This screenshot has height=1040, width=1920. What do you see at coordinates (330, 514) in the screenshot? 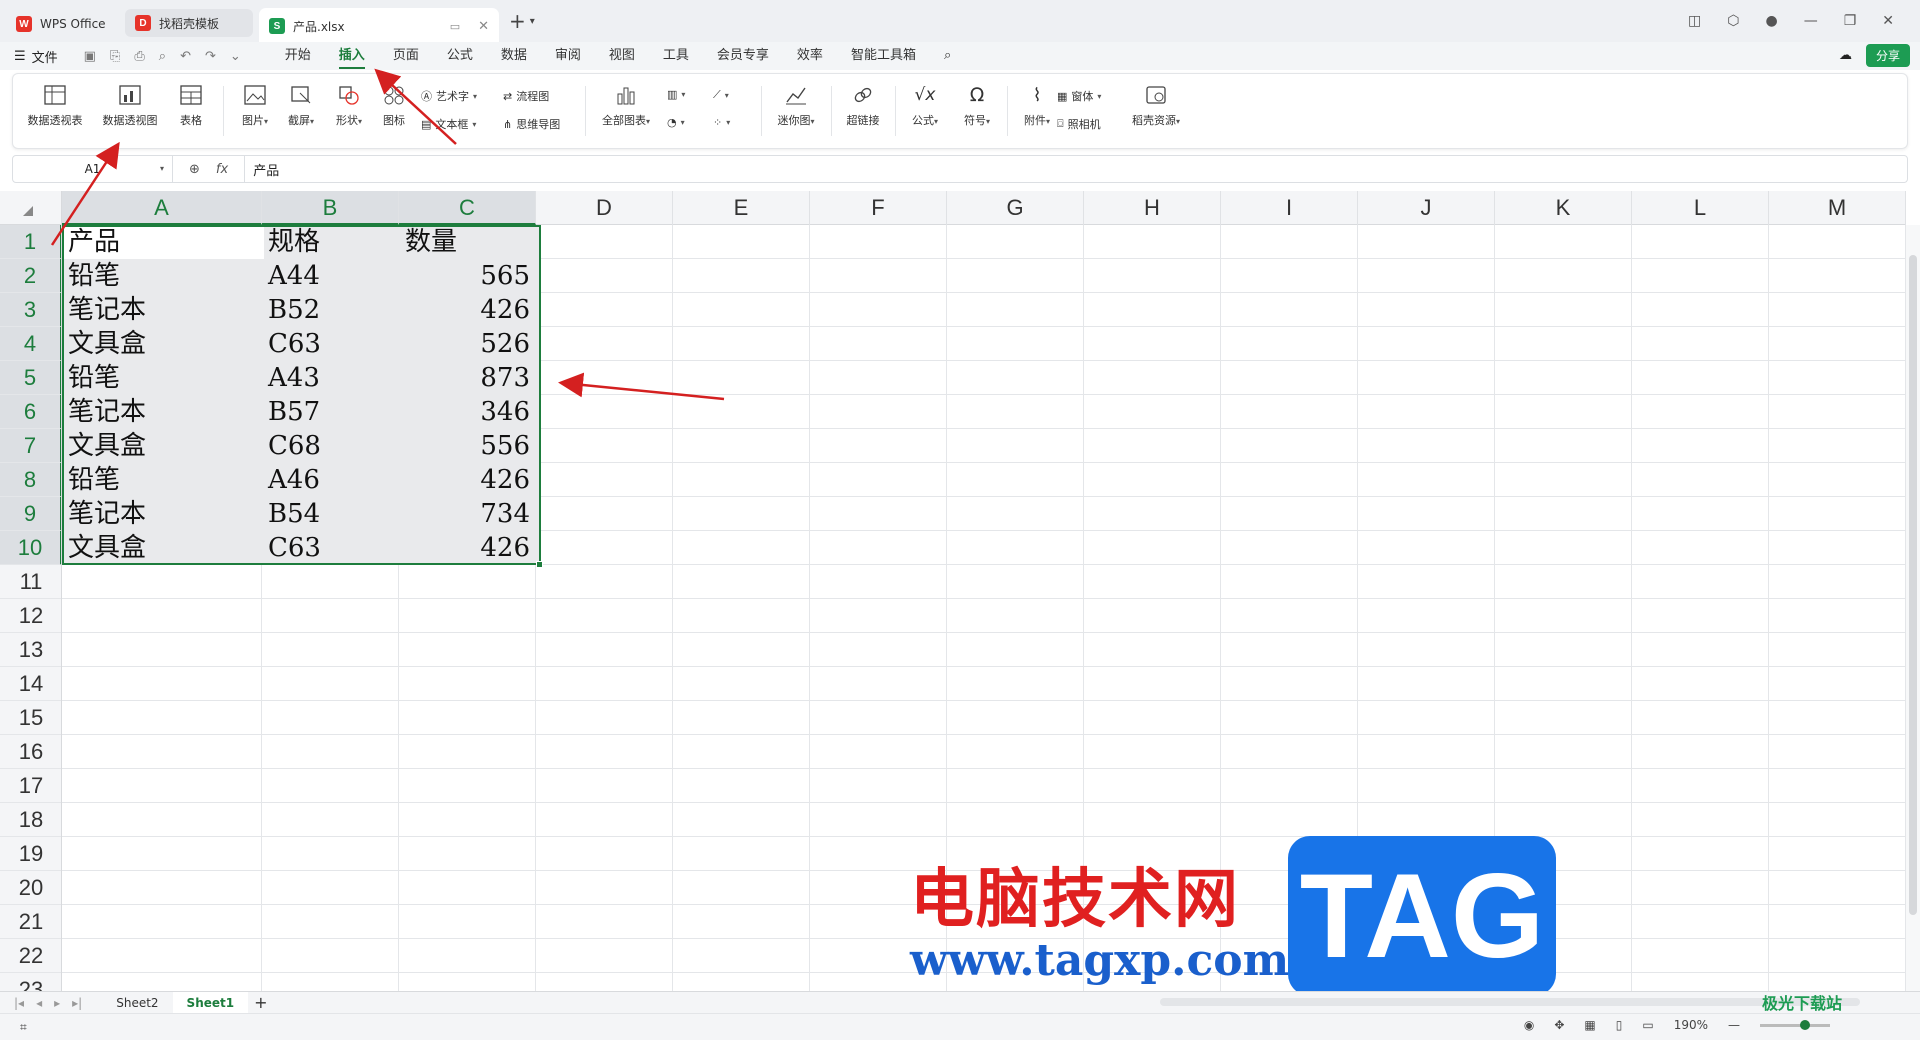
I see `cell-b9: B54` at bounding box center [330, 514].